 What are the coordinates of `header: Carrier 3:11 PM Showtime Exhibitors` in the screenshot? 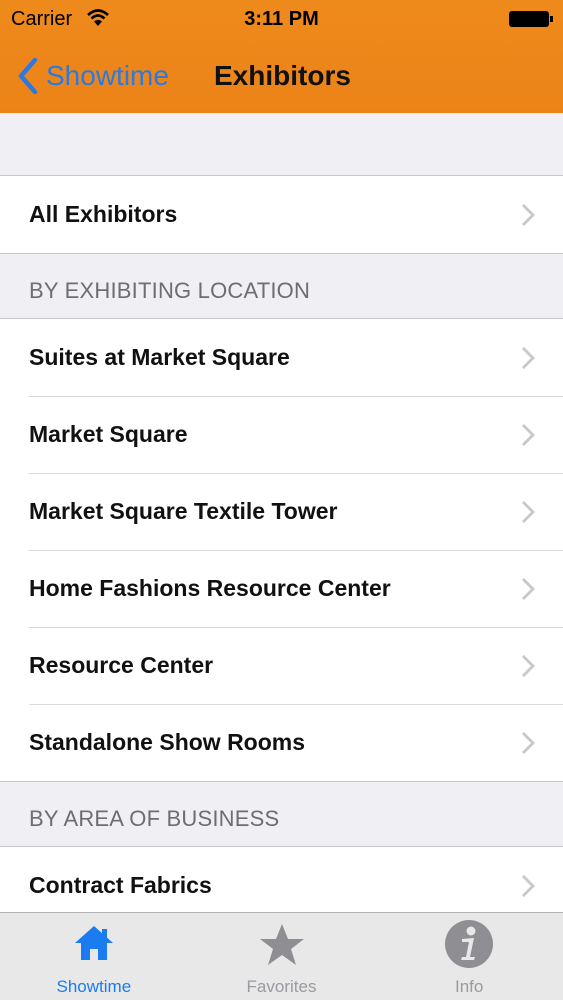 It's located at (281, 56).